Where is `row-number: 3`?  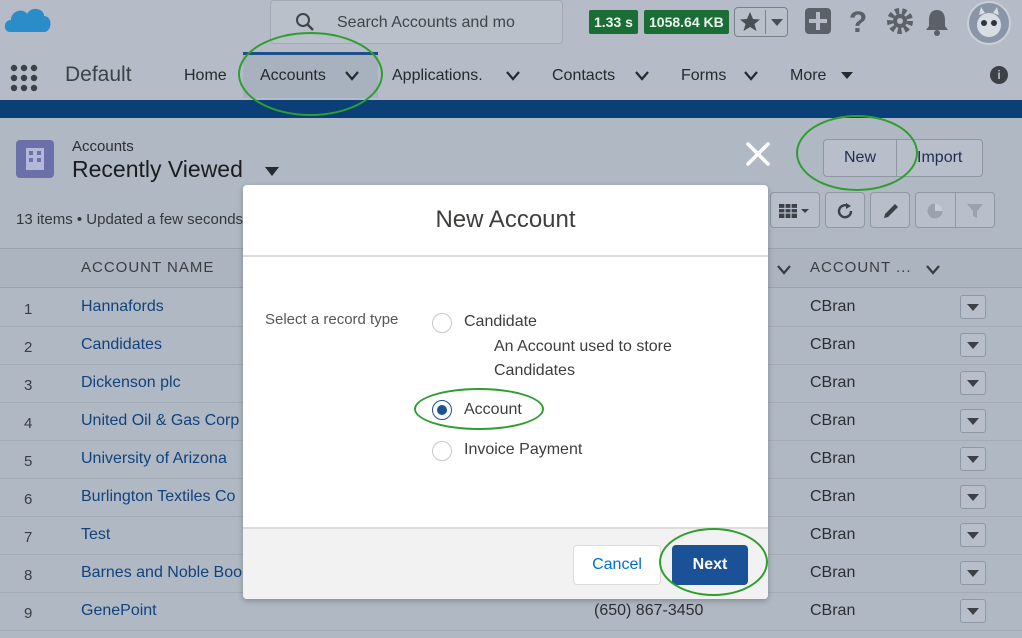 row-number: 3 is located at coordinates (28, 385).